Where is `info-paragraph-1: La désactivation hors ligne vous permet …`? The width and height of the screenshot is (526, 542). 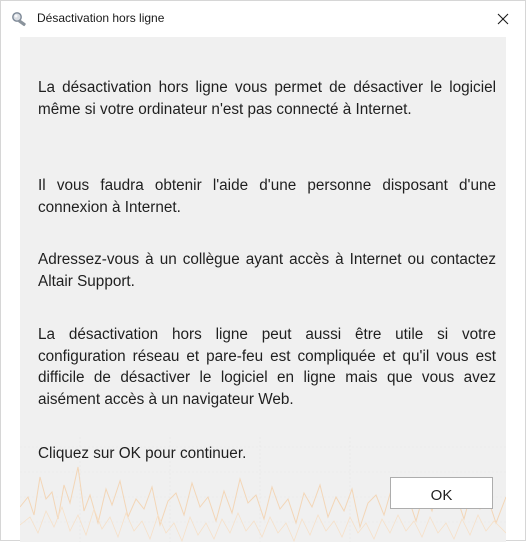 info-paragraph-1: La désactivation hors ligne vous permet … is located at coordinates (267, 98).